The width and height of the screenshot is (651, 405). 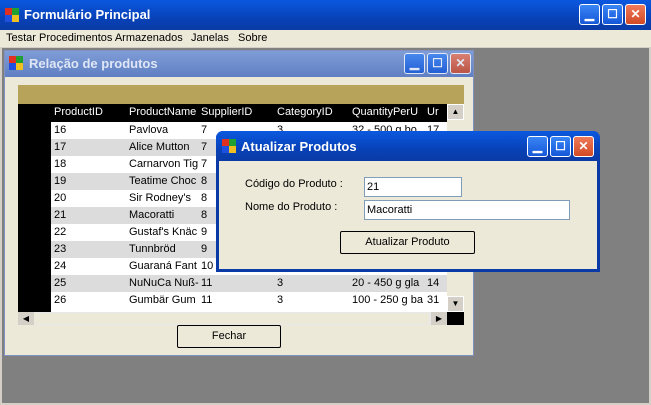 I want to click on table-cell: NuNuCa Nuß-, so click(x=164, y=283).